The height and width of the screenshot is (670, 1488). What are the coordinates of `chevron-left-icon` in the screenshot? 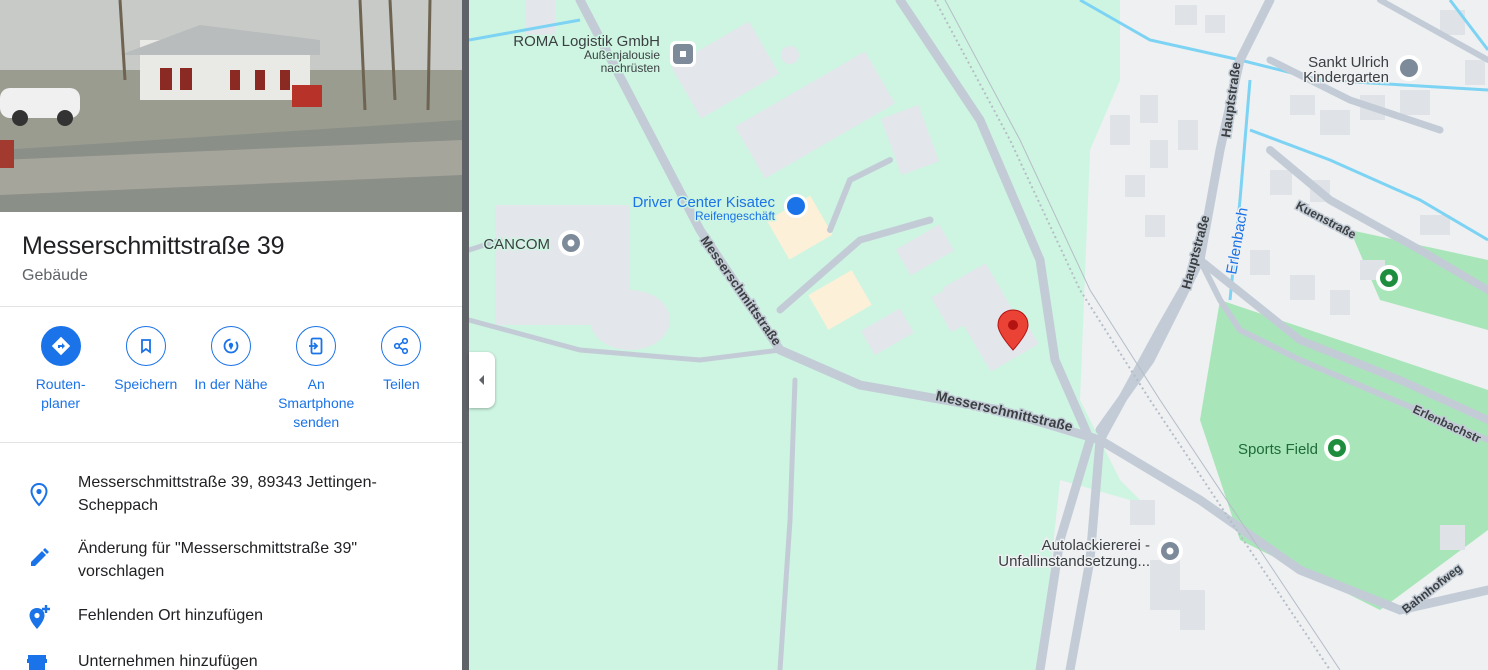 It's located at (481, 380).